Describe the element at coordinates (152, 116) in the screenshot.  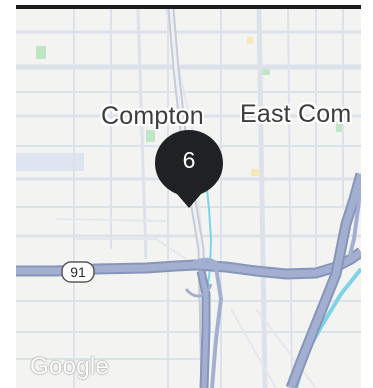
I see `place-label-compton: Compton` at that location.